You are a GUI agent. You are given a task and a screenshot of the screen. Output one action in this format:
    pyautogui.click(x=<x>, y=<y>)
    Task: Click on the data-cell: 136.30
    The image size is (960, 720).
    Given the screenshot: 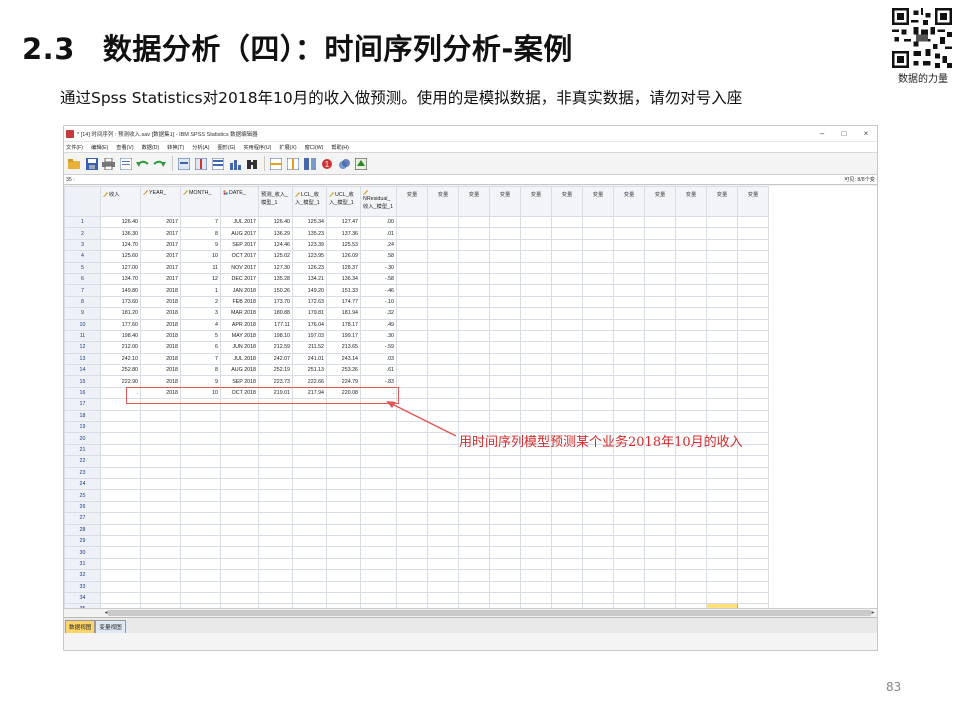 What is the action you would take?
    pyautogui.click(x=120, y=233)
    